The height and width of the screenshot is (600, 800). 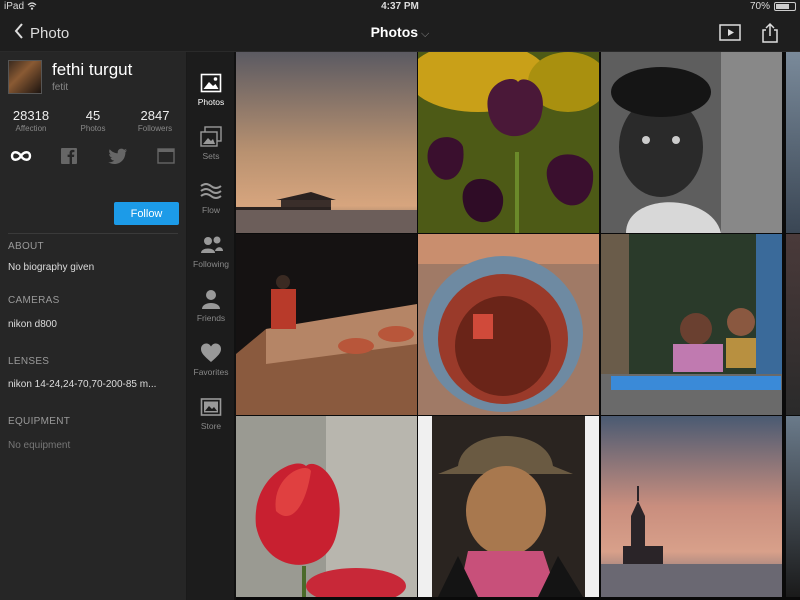 What do you see at coordinates (691, 324) in the screenshot?
I see `photo-children-window` at bounding box center [691, 324].